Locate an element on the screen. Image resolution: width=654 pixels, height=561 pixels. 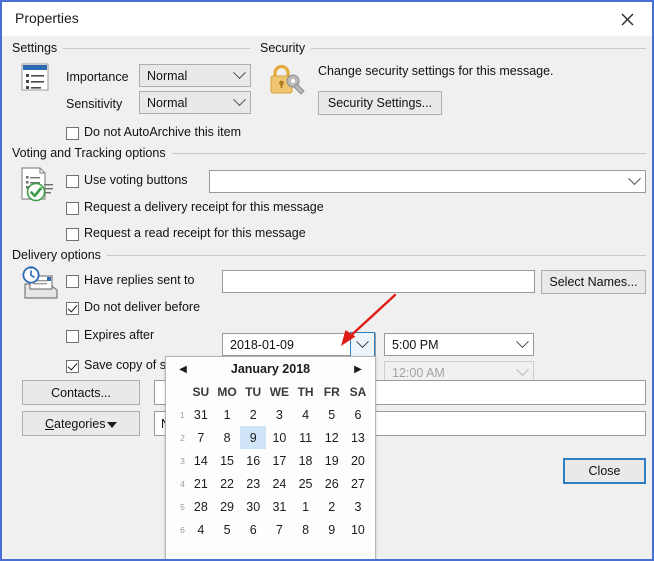
calendar-day: 24 is located at coordinates (279, 483).